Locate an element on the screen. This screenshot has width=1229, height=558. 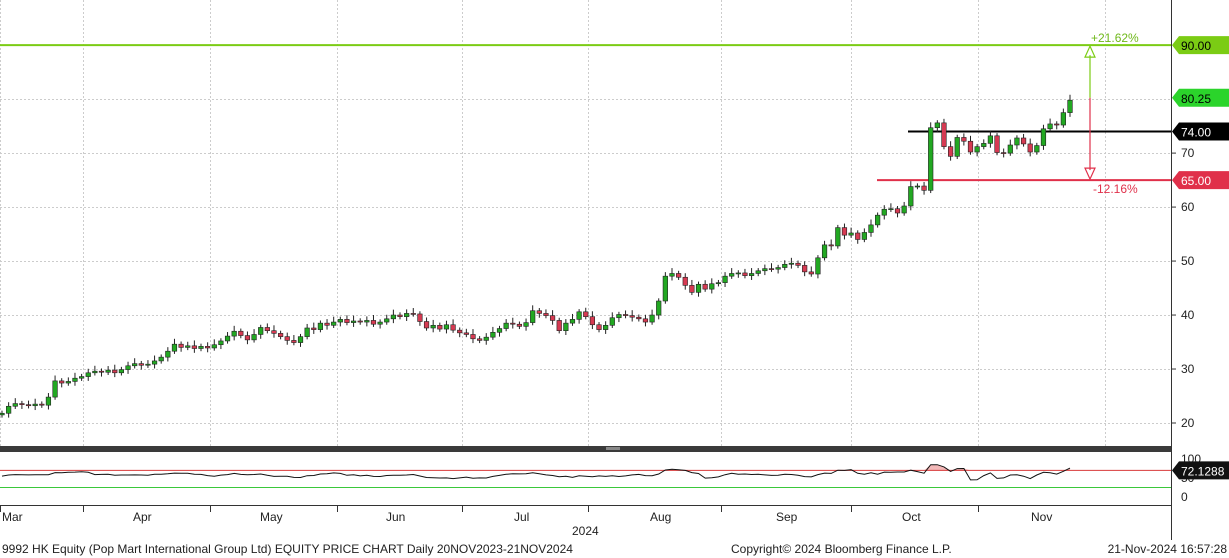
last-price-tag-text: 80.25 is located at coordinates (1196, 99).